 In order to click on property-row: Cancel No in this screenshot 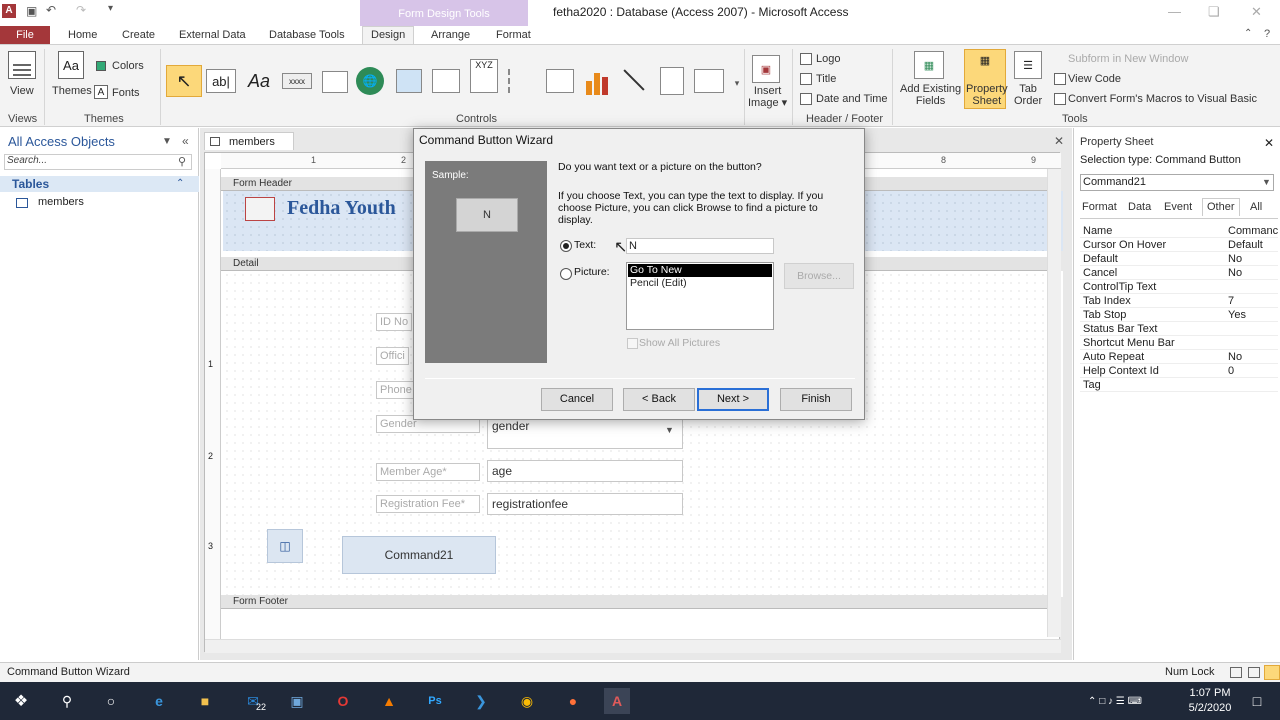, I will do `click(1179, 273)`.